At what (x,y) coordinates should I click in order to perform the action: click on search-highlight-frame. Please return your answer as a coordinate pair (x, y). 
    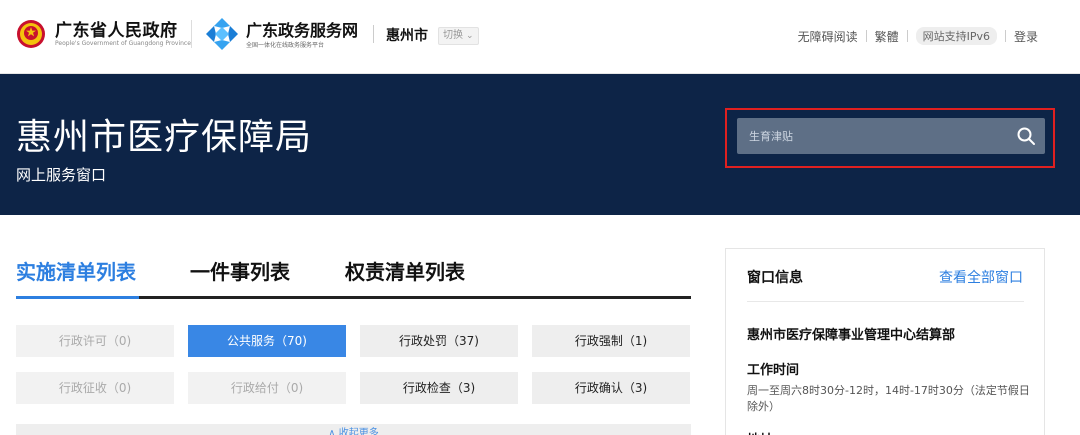
    Looking at the image, I should click on (890, 138).